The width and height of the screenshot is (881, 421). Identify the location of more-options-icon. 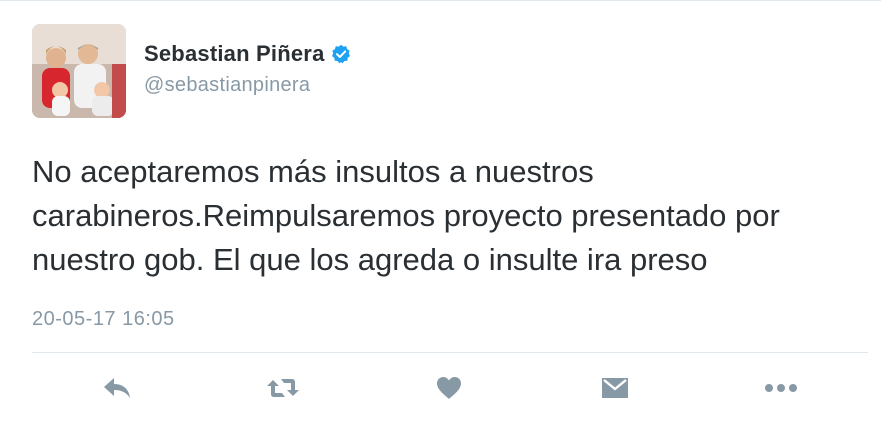
(781, 388).